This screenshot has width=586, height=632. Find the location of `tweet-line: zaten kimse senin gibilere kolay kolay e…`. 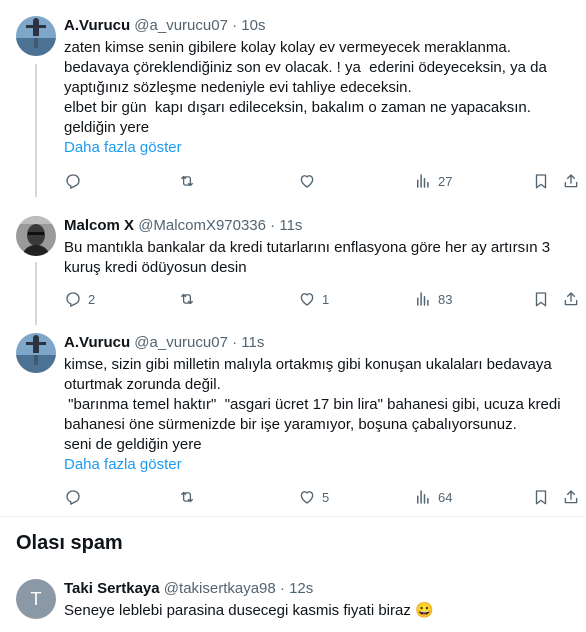

tweet-line: zaten kimse senin gibilere kolay kolay e… is located at coordinates (287, 47).